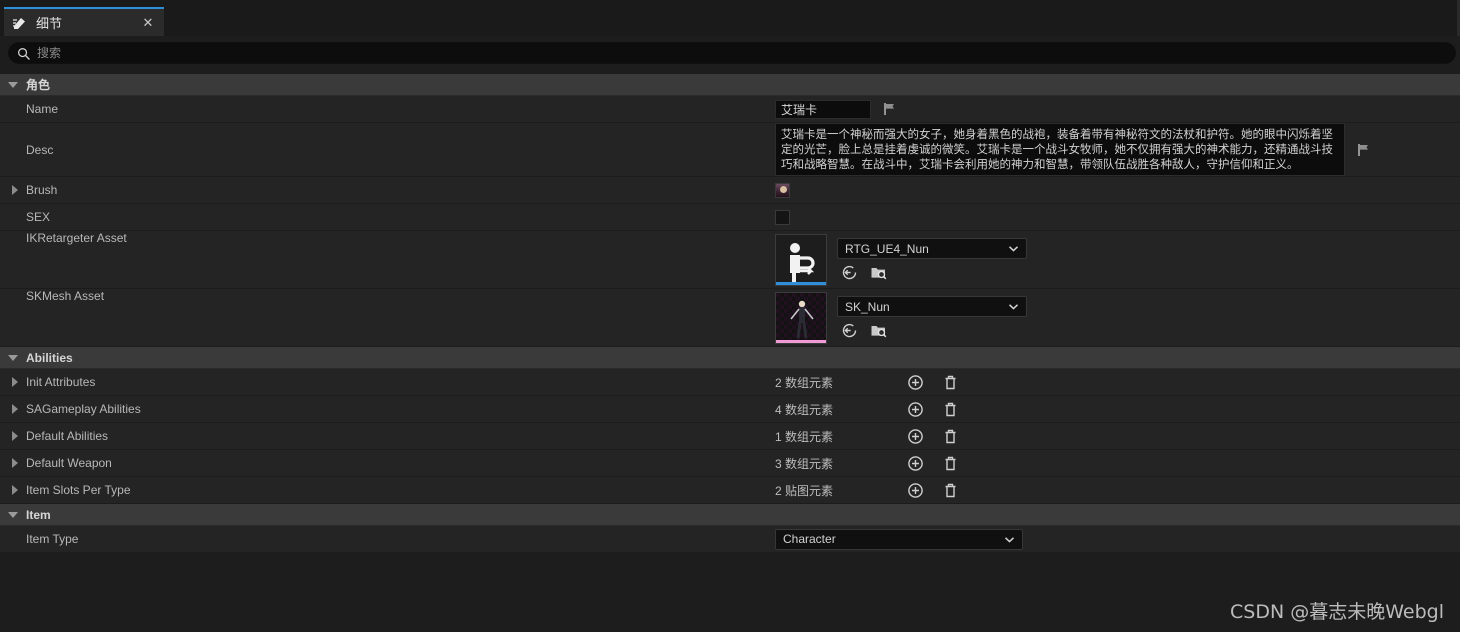  Describe the element at coordinates (83, 409) in the screenshot. I see `property-label: SAGameplay Abilities` at that location.